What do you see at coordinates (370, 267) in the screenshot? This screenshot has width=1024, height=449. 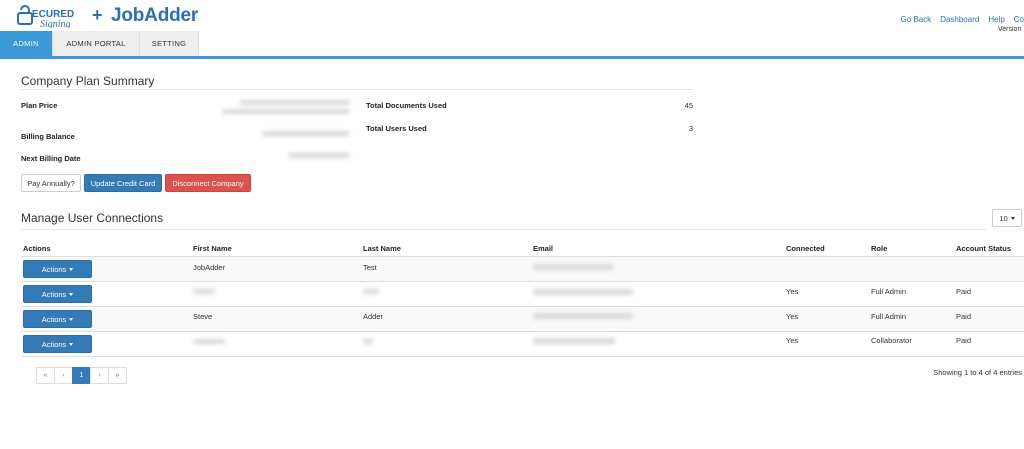 I see `cell-last-name: Test` at bounding box center [370, 267].